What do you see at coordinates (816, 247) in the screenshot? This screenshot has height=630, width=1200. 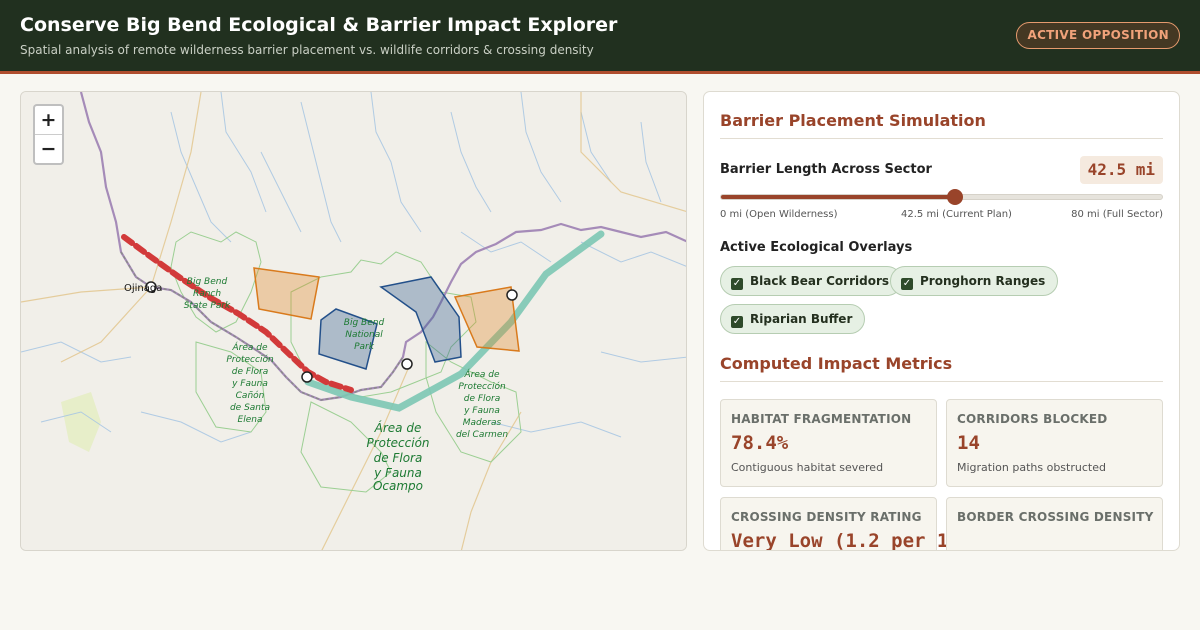 I see `overlays-title: Active Ecological Overlays` at bounding box center [816, 247].